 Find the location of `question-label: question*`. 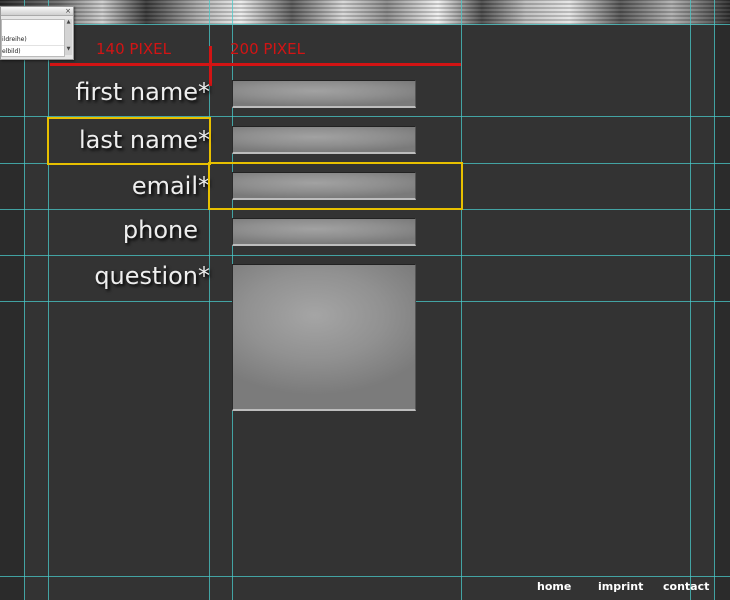

question-label: question* is located at coordinates (152, 276).